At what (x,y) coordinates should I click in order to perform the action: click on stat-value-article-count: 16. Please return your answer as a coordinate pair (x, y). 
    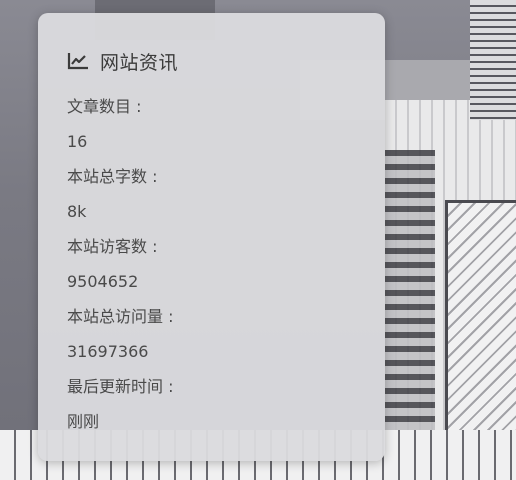
    Looking at the image, I should click on (77, 141).